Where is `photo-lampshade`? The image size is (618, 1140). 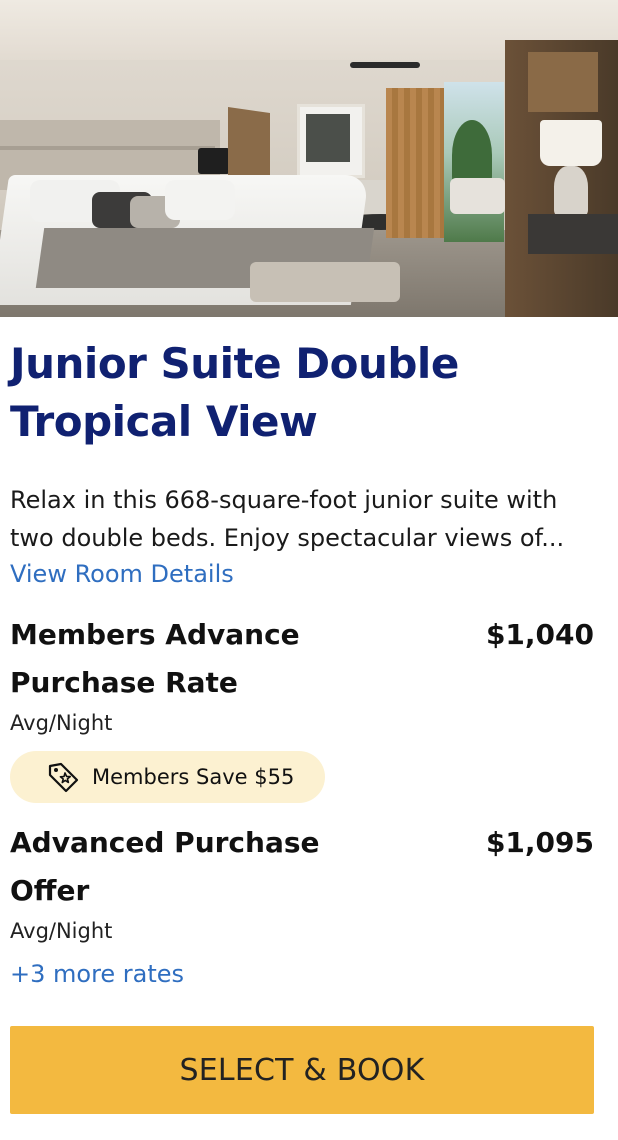
photo-lampshade is located at coordinates (571, 143).